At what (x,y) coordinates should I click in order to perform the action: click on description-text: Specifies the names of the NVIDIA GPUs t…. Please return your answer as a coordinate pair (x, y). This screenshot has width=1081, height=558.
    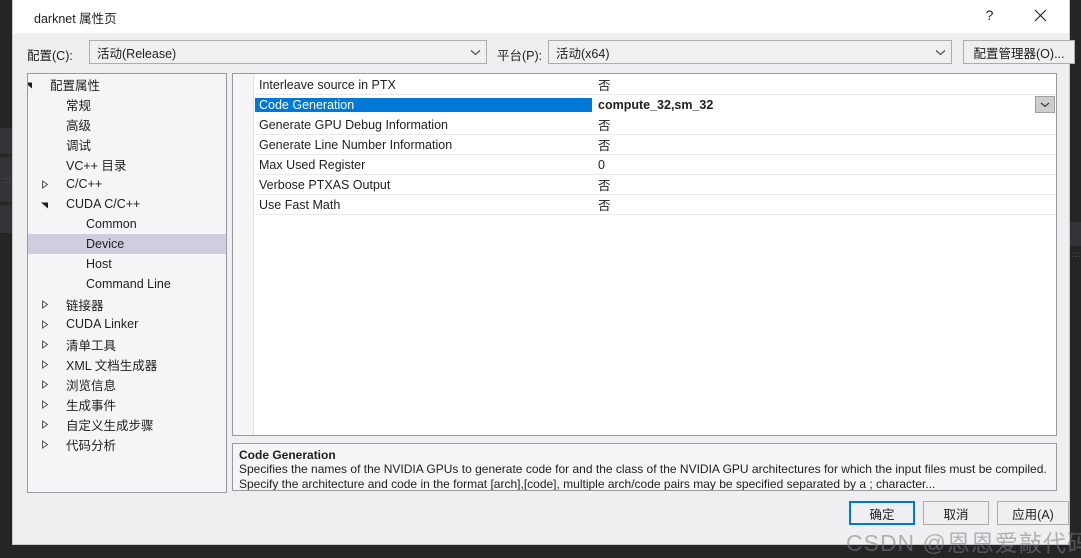
    Looking at the image, I should click on (643, 476).